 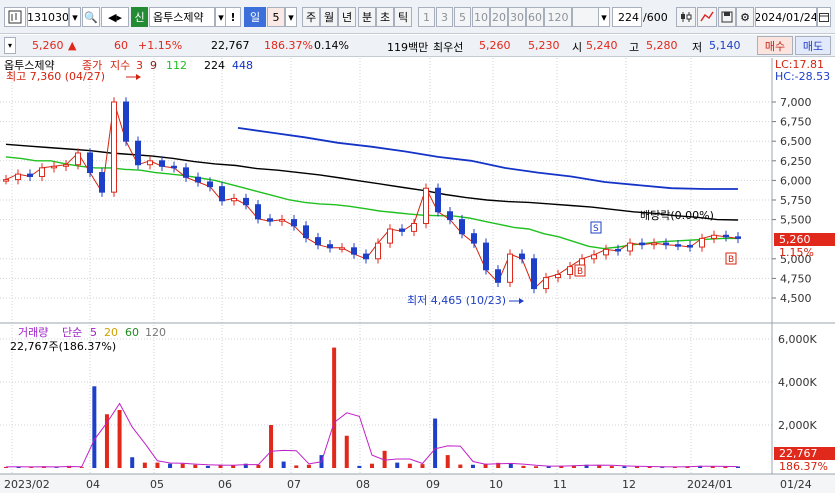 I want to click on minute-120-button: 120, so click(x=558, y=17).